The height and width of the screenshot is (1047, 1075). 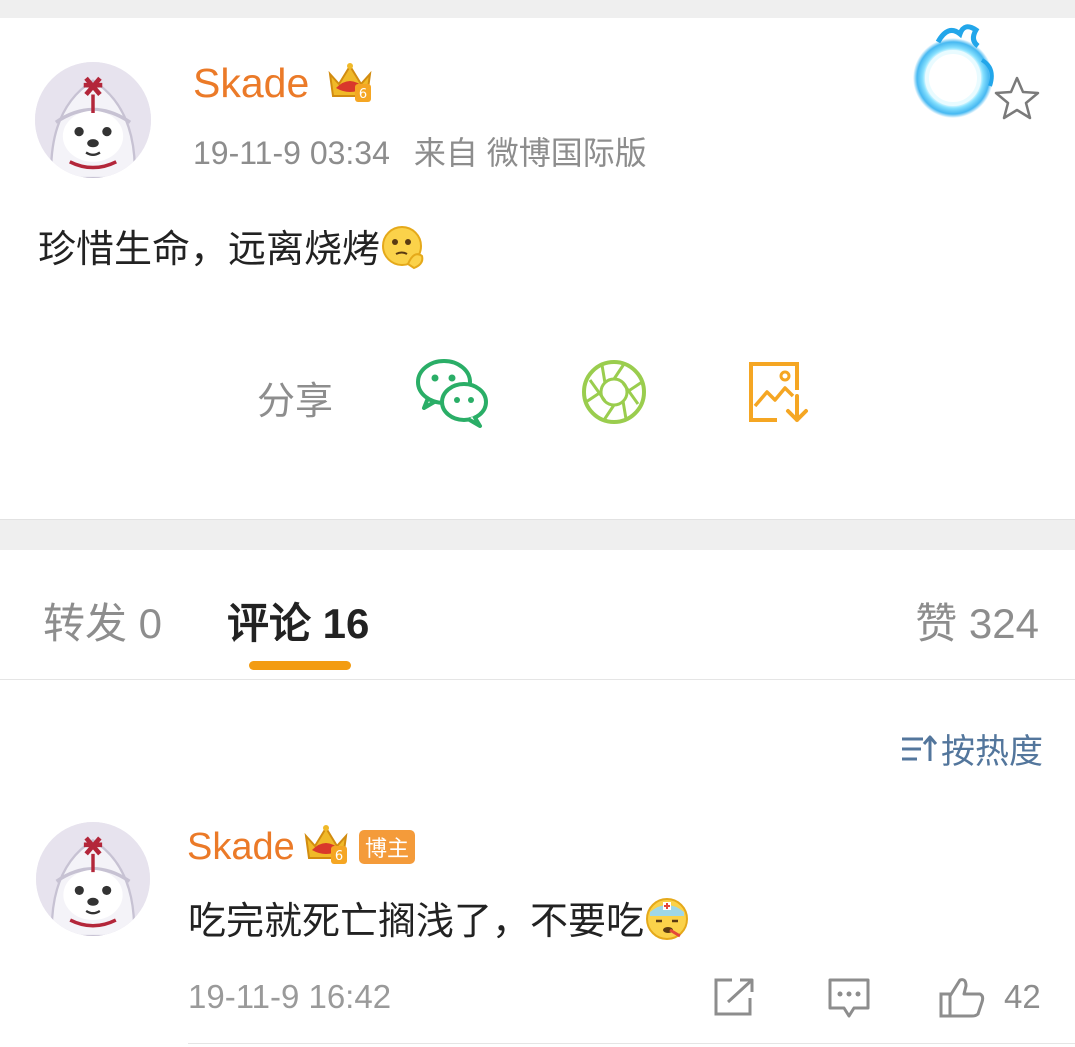 I want to click on wechat-icon, so click(x=452, y=392).